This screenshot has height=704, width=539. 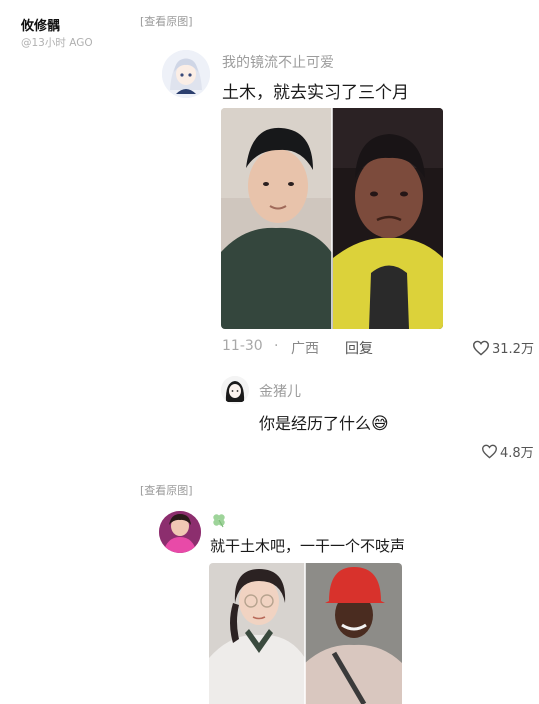 What do you see at coordinates (305, 349) in the screenshot?
I see `comment-location: 广西` at bounding box center [305, 349].